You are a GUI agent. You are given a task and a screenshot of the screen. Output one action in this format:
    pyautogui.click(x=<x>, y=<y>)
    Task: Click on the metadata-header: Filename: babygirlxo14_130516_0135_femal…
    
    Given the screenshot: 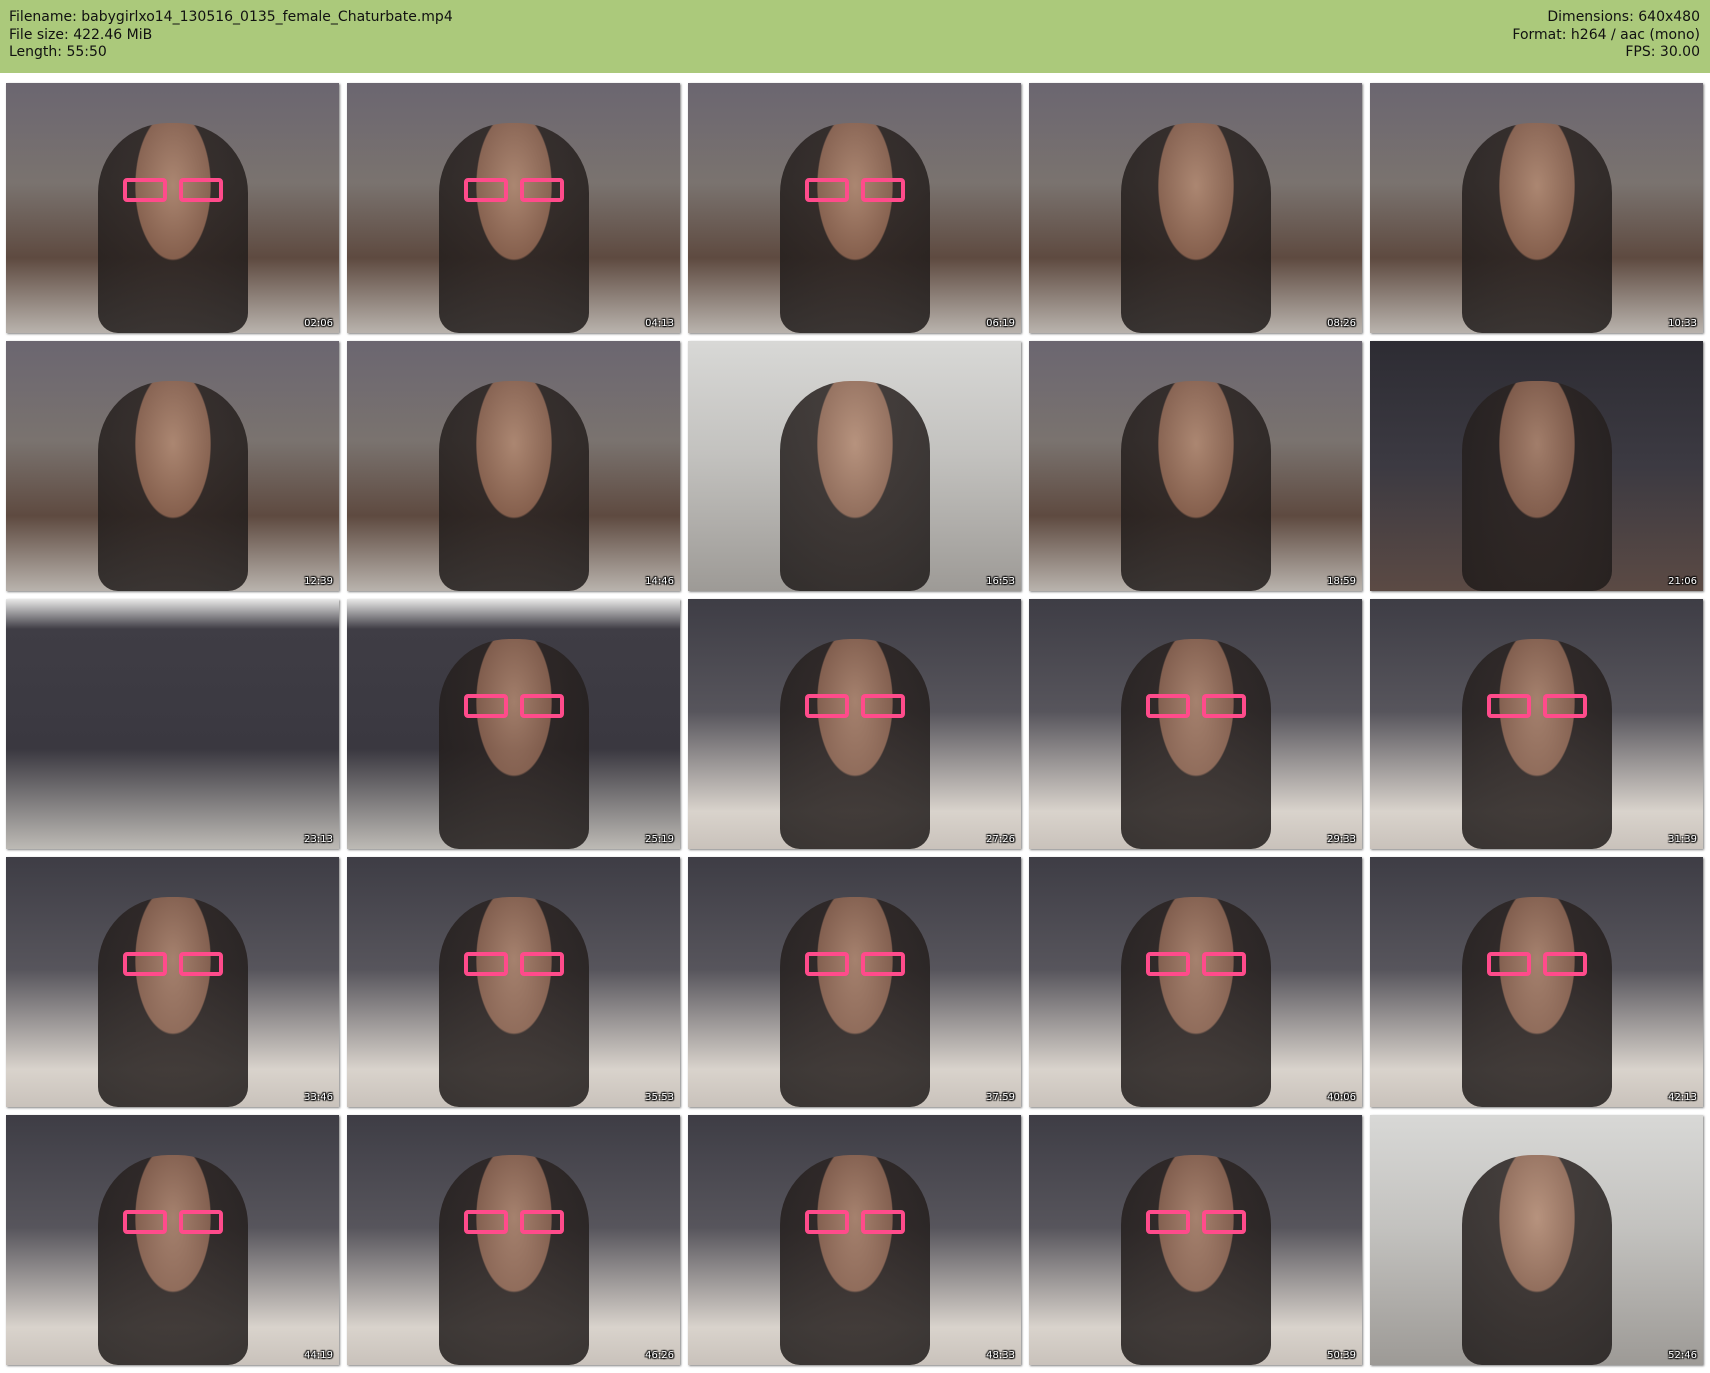 What is the action you would take?
    pyautogui.click(x=855, y=36)
    